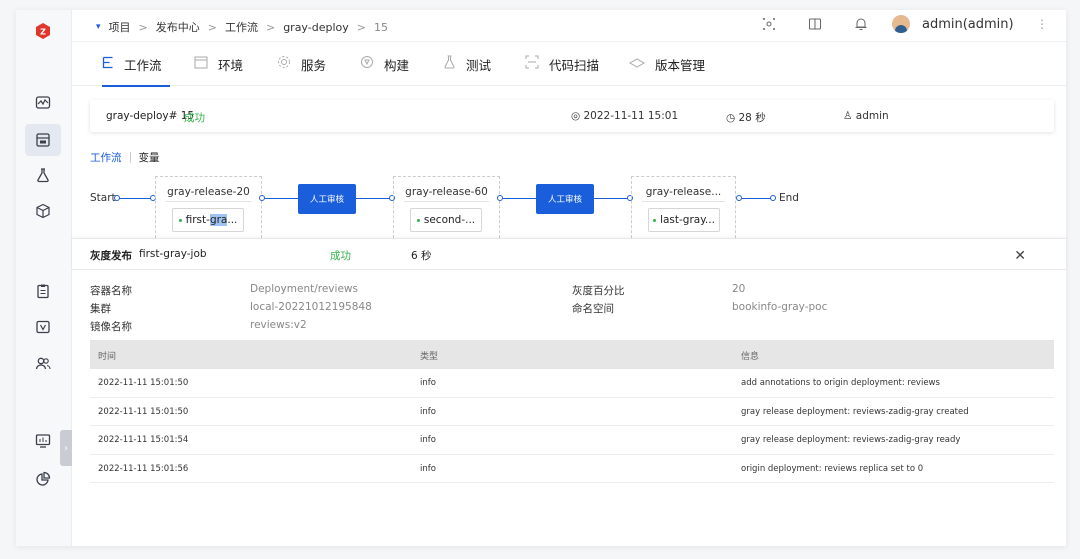 This screenshot has height=559, width=1080. Describe the element at coordinates (231, 65) in the screenshot. I see `tab-label: 环境` at that location.